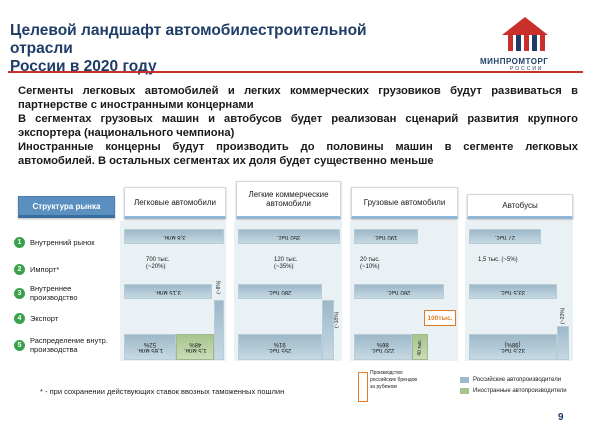  Describe the element at coordinates (66, 207) in the screenshot. I see `market-structure-header: Структура рынка` at that location.